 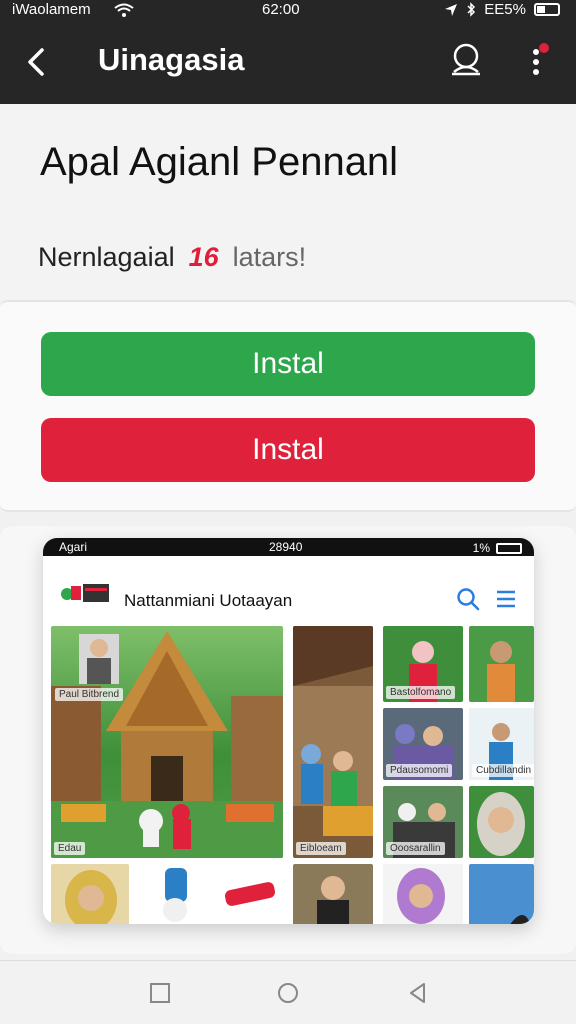 I want to click on photo-tile-group-1: Pdausomomi, so click(x=423, y=744).